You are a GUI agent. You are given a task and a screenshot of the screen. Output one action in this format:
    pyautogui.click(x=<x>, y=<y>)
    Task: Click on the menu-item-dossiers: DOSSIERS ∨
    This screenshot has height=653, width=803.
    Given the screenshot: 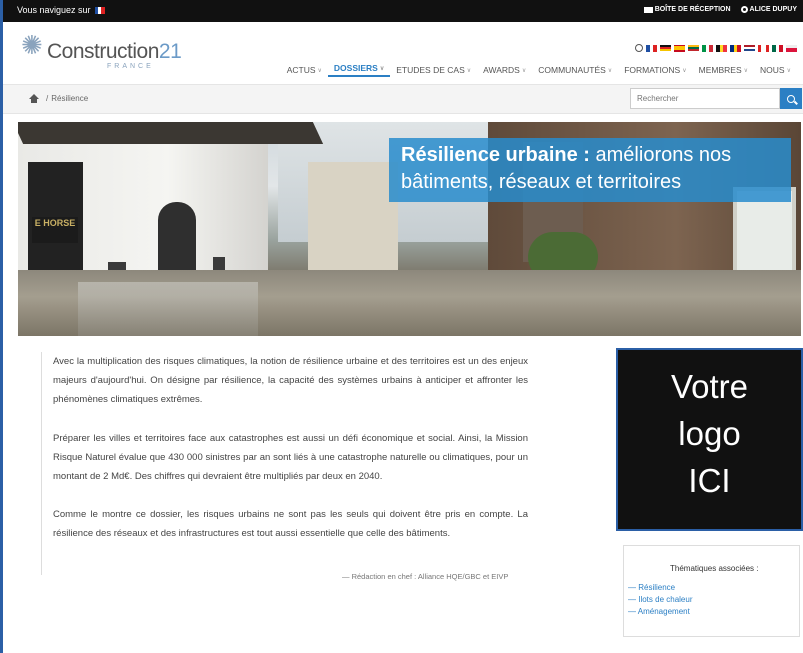 What is the action you would take?
    pyautogui.click(x=359, y=70)
    